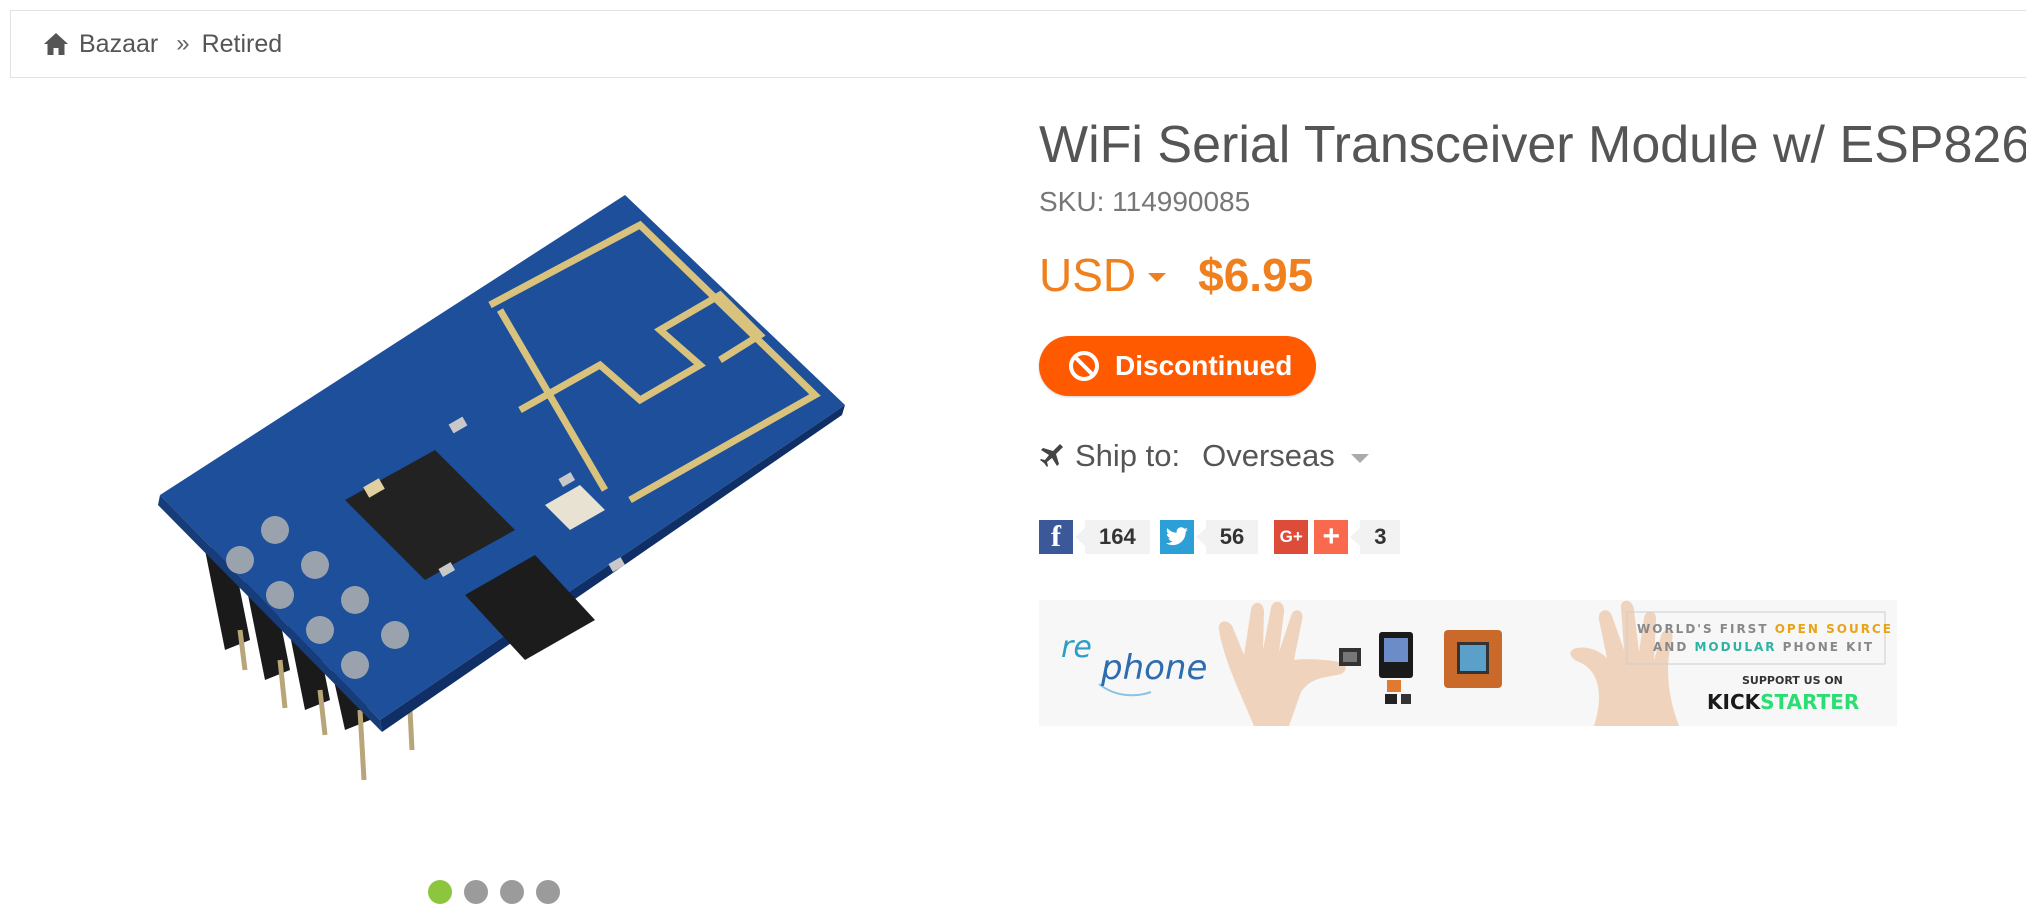  I want to click on banner-tagline-d: MODULAR, so click(1735, 647).